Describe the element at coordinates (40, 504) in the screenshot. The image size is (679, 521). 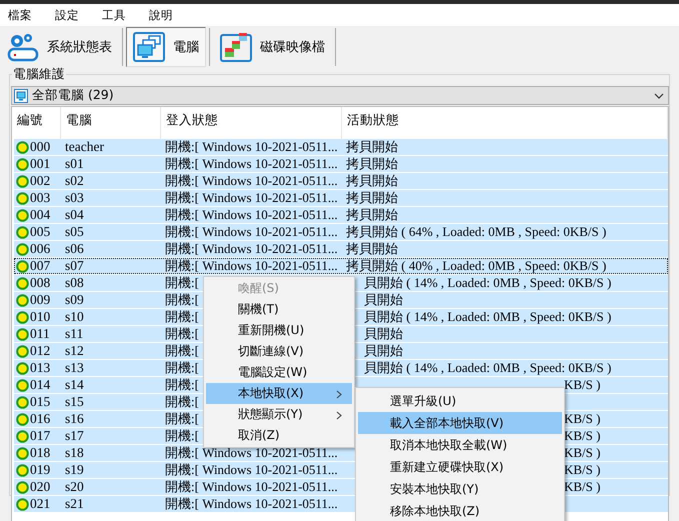
I see `table-cell: 021` at that location.